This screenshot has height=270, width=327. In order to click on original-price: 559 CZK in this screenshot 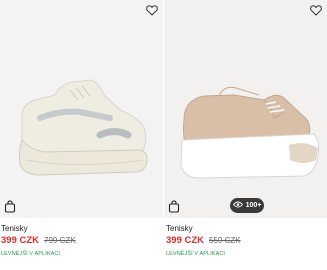, I will do `click(225, 240)`.